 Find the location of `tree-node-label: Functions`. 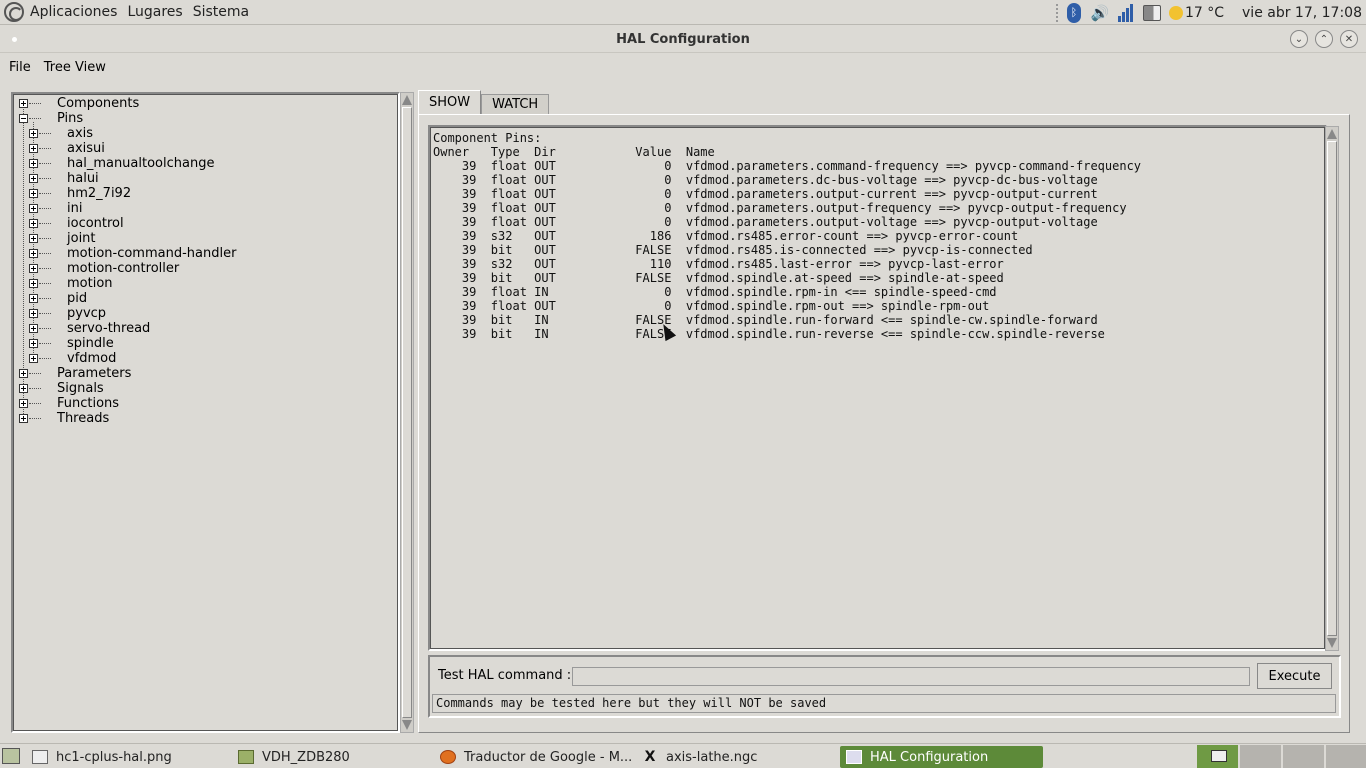

tree-node-label: Functions is located at coordinates (88, 403).